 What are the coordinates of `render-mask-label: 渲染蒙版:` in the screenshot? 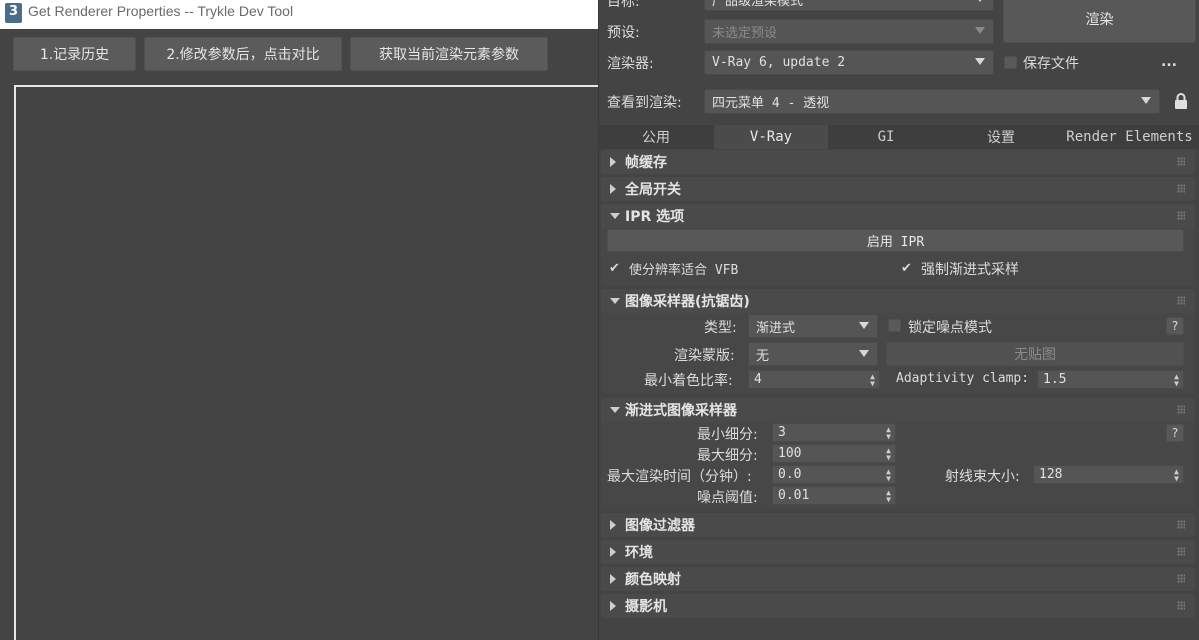 It's located at (704, 356).